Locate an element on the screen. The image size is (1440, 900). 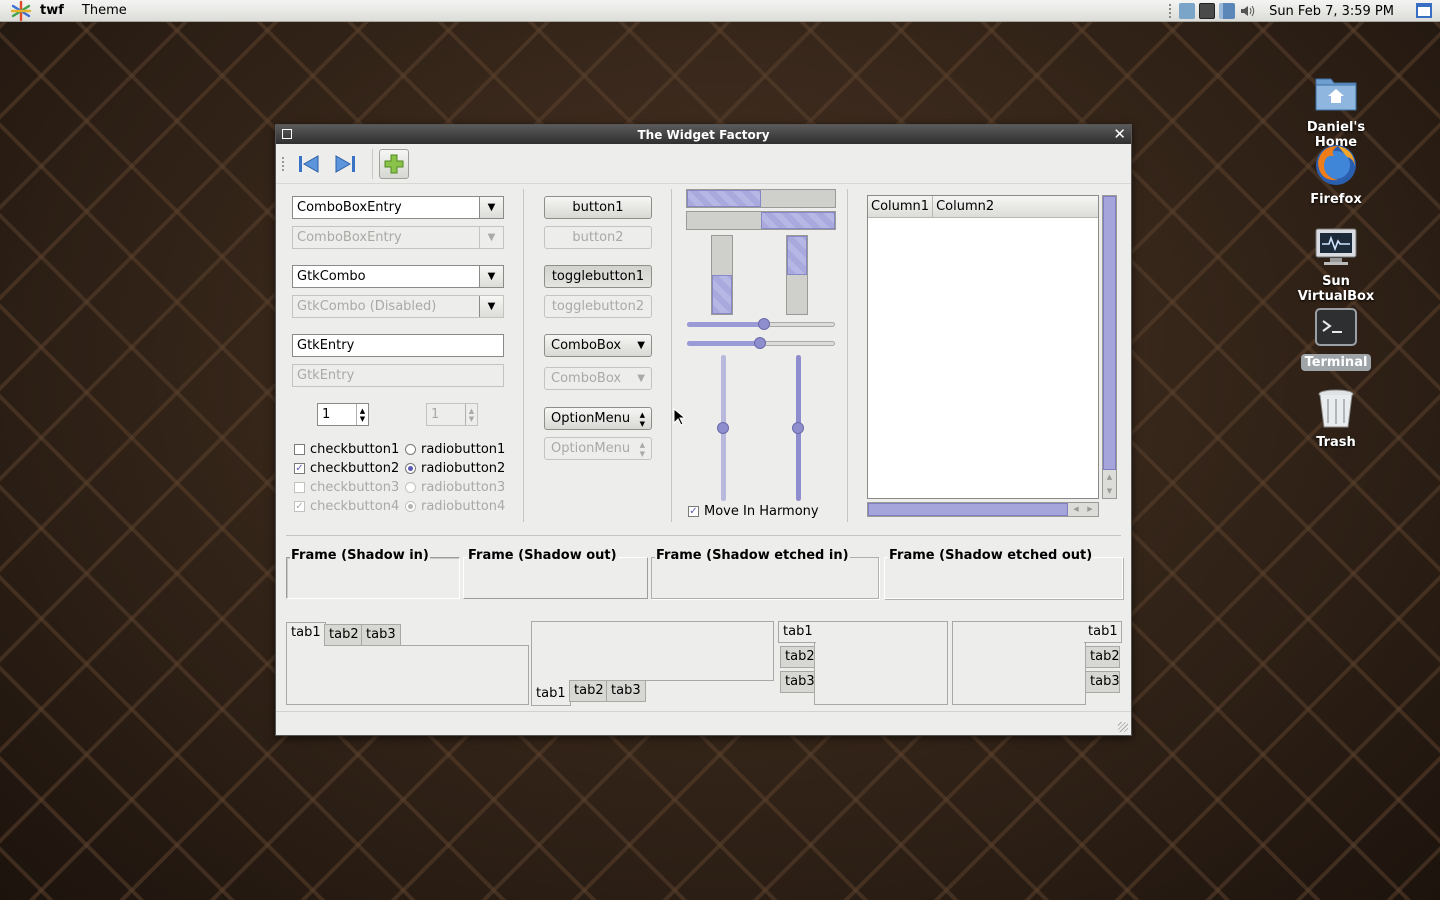
optionmenu-indicator-icon: ▲ ▼ is located at coordinates (642, 449).